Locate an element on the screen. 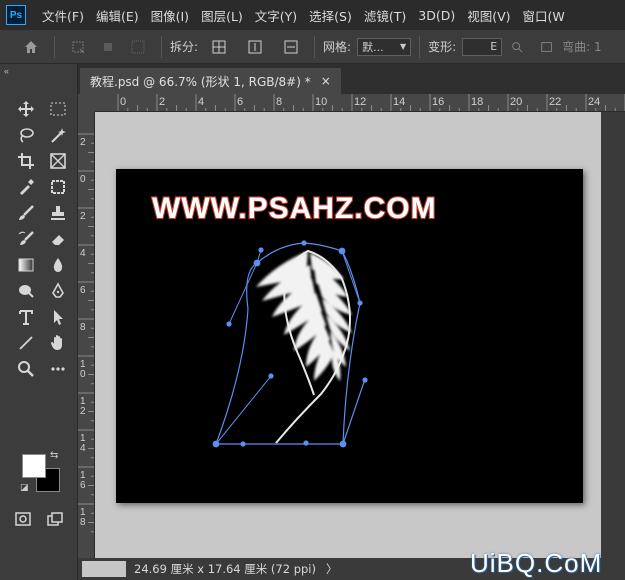  transform-select-value: E is located at coordinates (494, 46).